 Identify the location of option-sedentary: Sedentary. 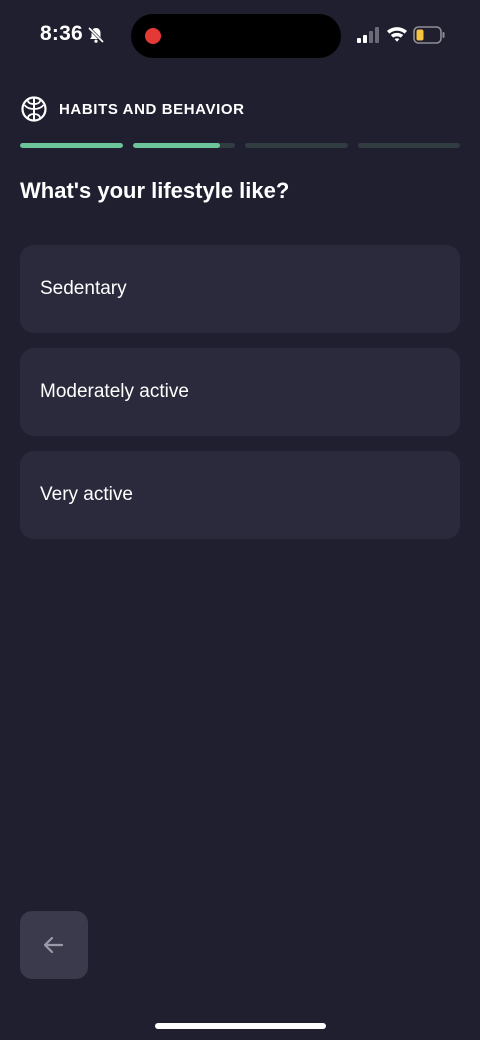
(240, 289).